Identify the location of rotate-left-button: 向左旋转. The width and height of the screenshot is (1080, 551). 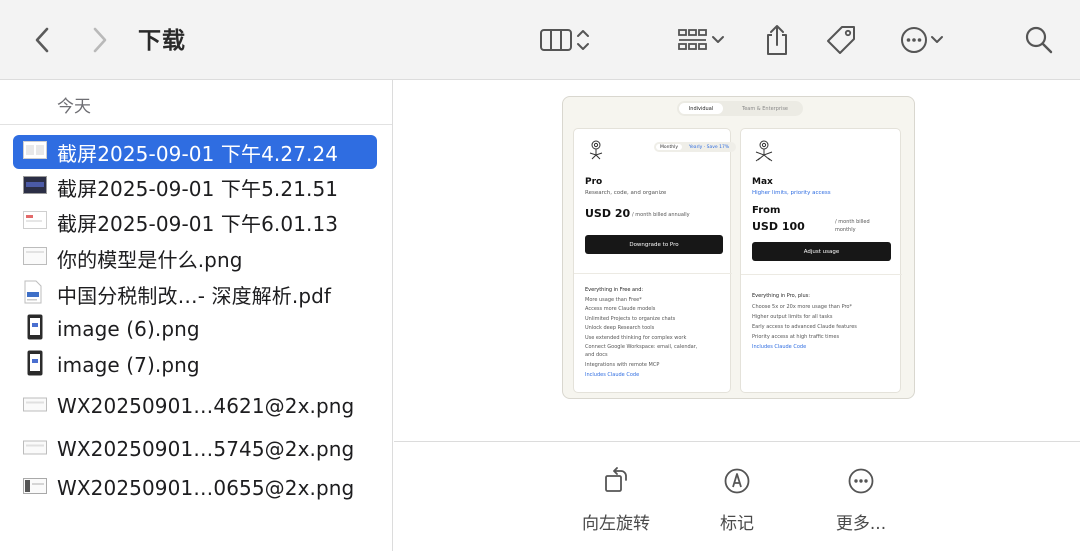
(616, 501).